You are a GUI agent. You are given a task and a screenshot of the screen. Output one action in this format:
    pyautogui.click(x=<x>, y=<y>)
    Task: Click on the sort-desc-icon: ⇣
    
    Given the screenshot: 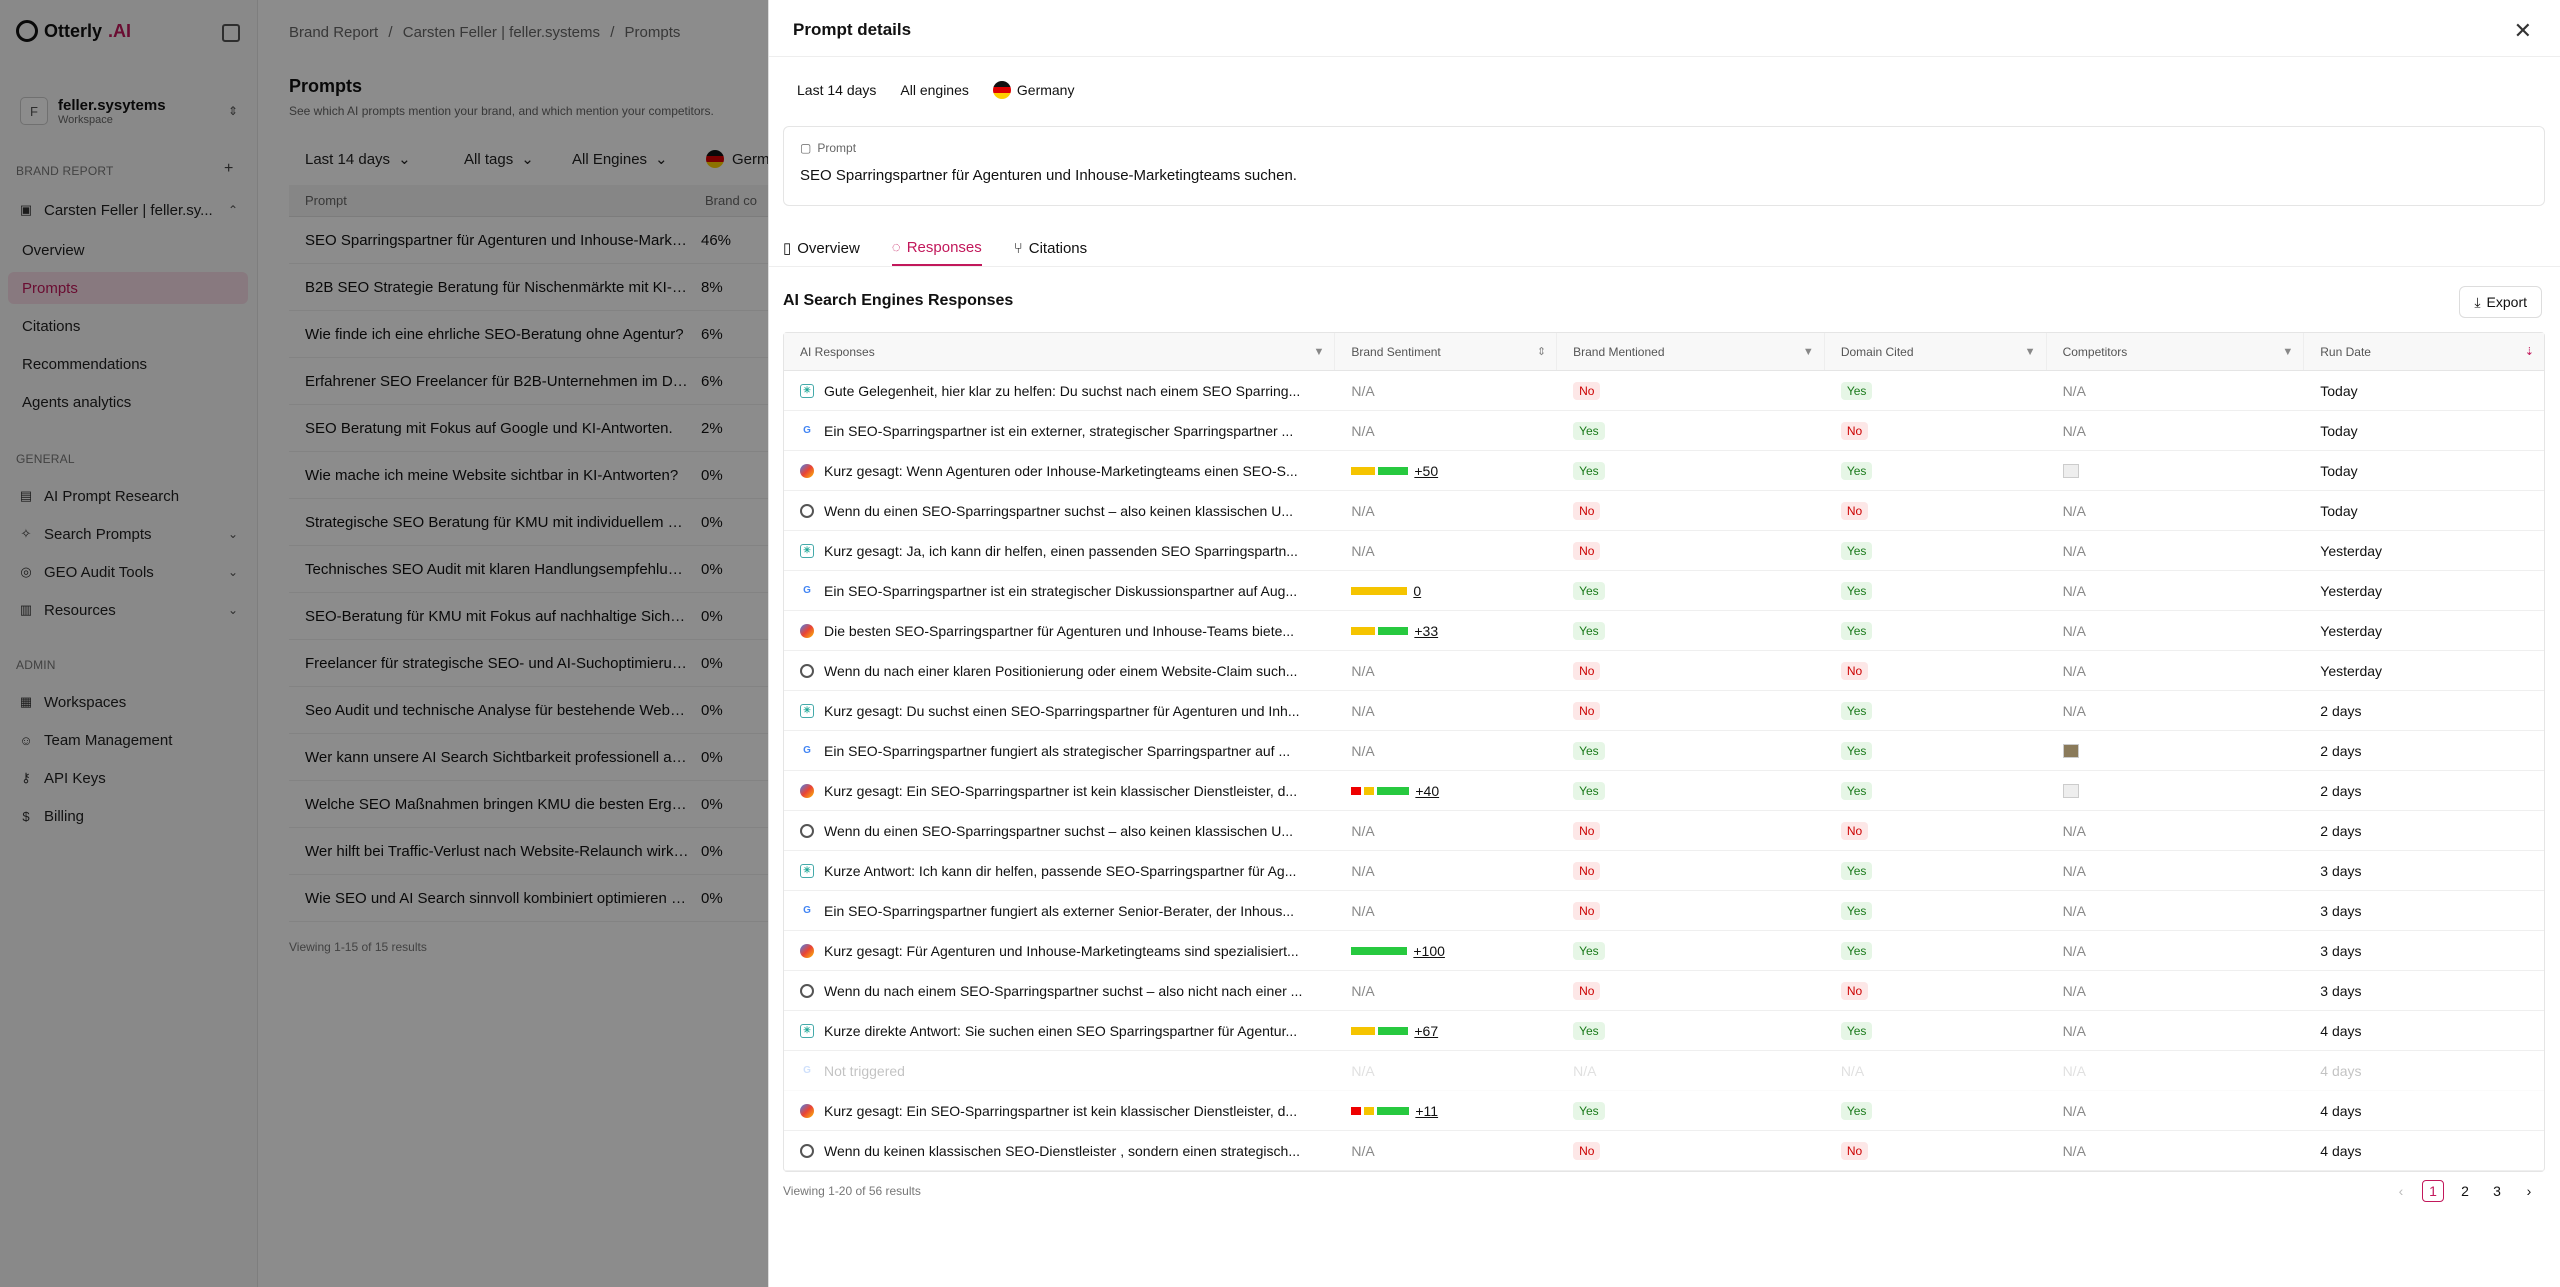 What is the action you would take?
    pyautogui.click(x=2529, y=351)
    